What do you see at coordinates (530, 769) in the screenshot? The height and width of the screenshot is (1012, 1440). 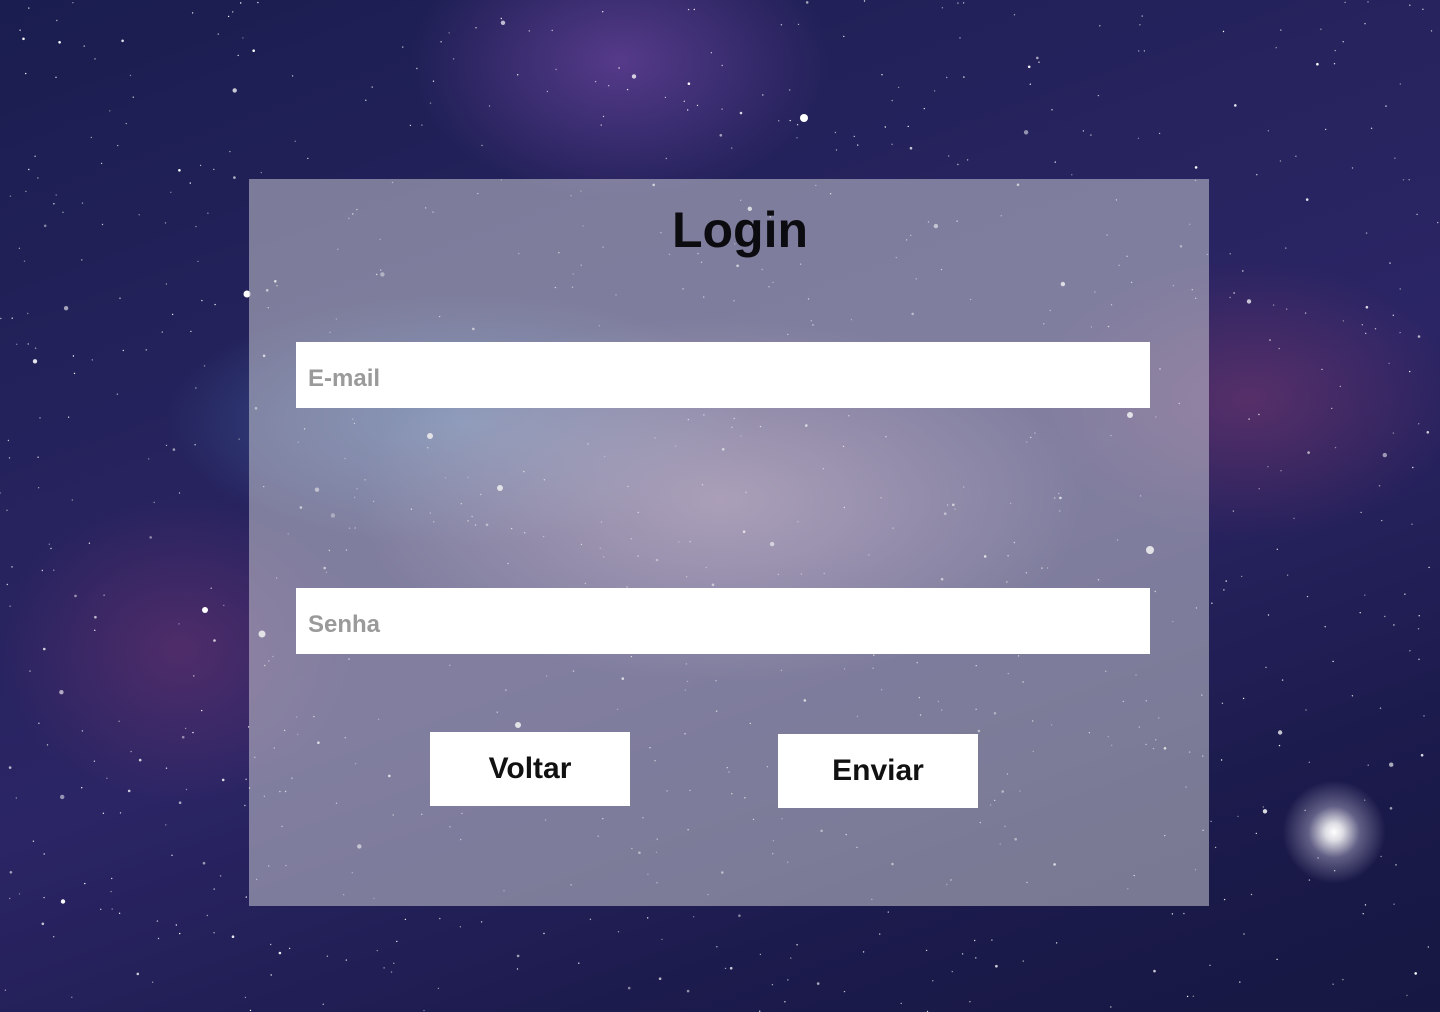 I see `back-button: Voltar` at bounding box center [530, 769].